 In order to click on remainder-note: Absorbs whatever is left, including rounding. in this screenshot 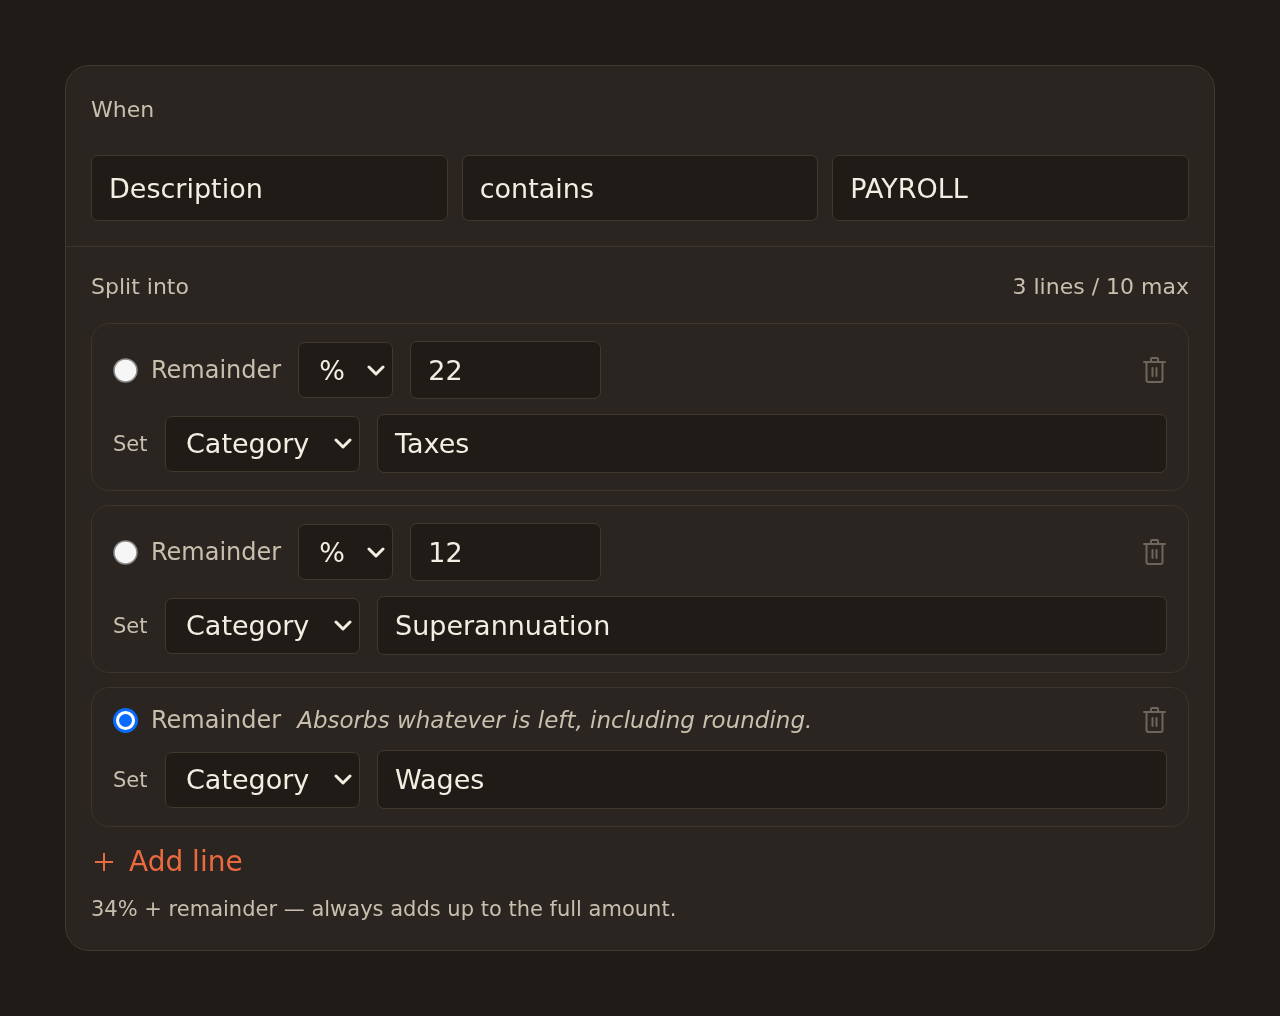, I will do `click(555, 720)`.